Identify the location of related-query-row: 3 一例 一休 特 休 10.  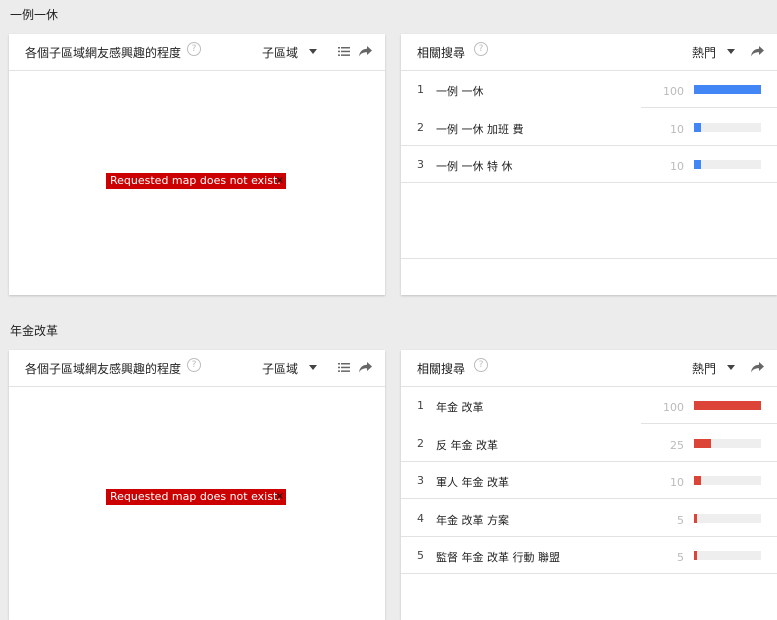
(589, 164).